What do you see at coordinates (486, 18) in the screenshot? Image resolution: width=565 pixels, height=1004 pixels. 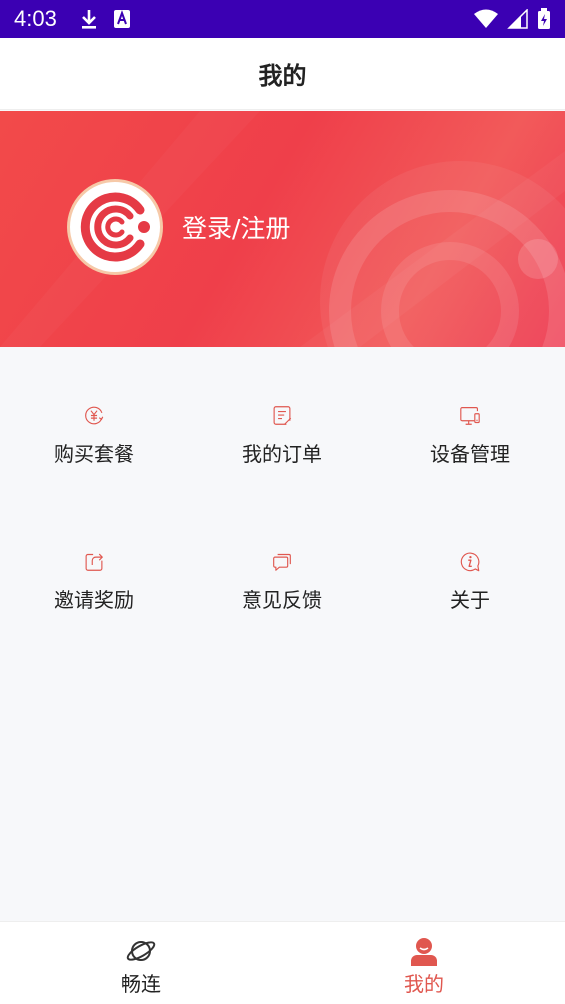 I see `wifi-icon` at bounding box center [486, 18].